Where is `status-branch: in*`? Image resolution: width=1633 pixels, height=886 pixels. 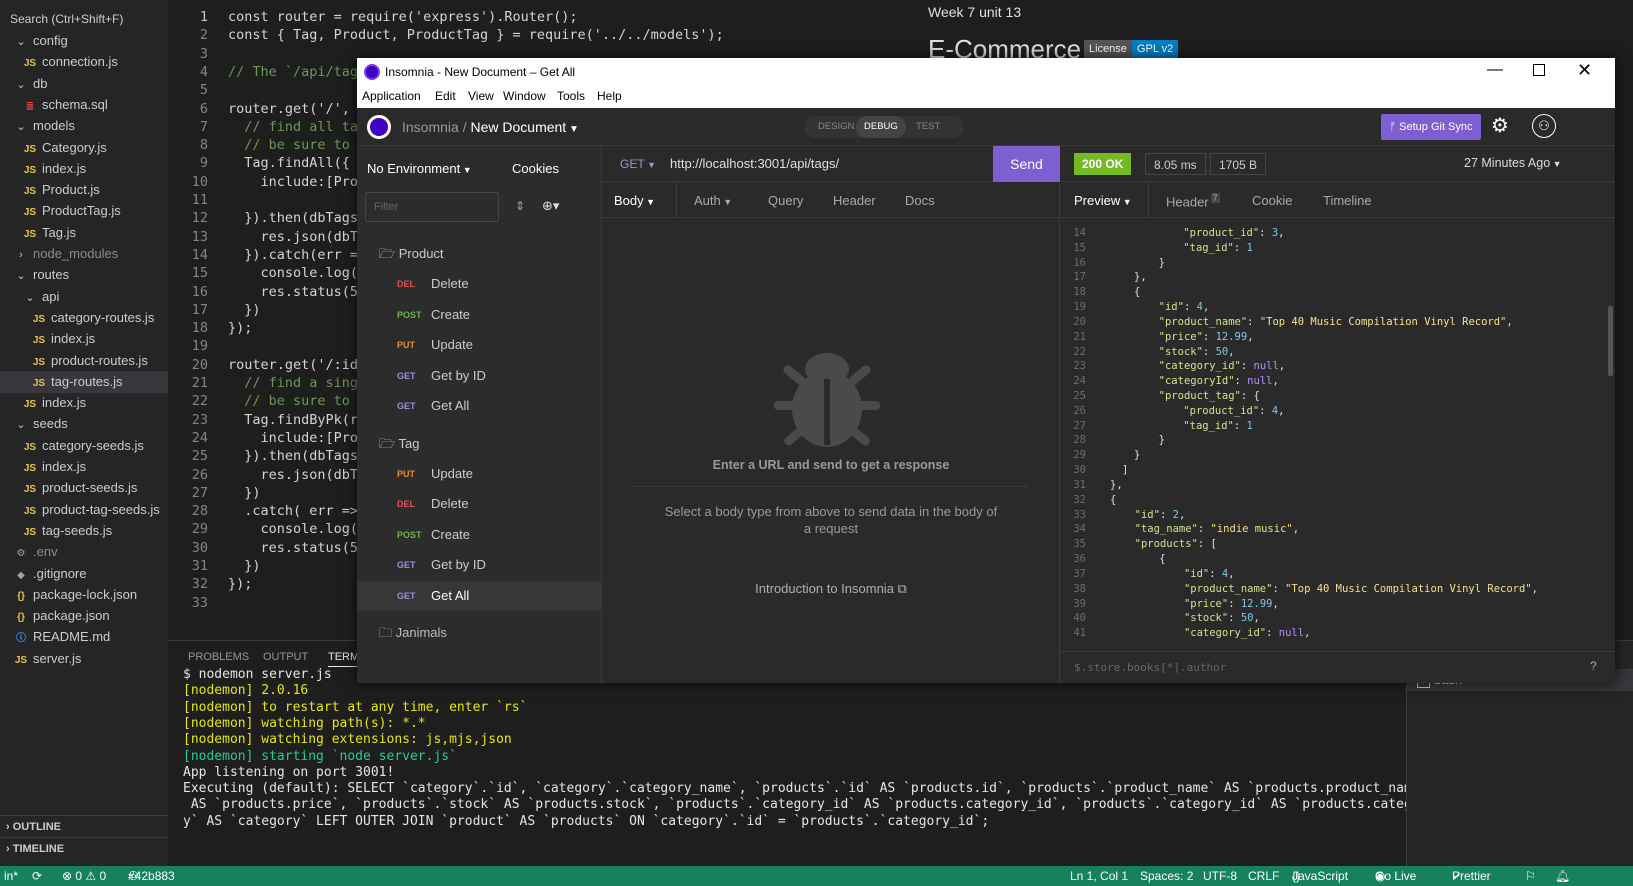 status-branch: in* is located at coordinates (11, 876).